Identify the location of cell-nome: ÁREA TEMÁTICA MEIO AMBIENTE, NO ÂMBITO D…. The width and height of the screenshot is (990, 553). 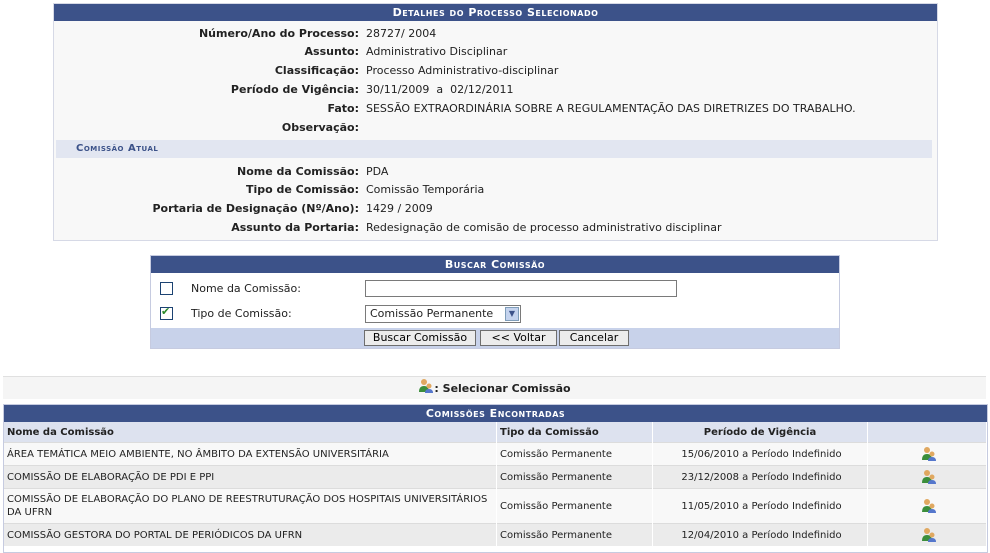
(250, 454).